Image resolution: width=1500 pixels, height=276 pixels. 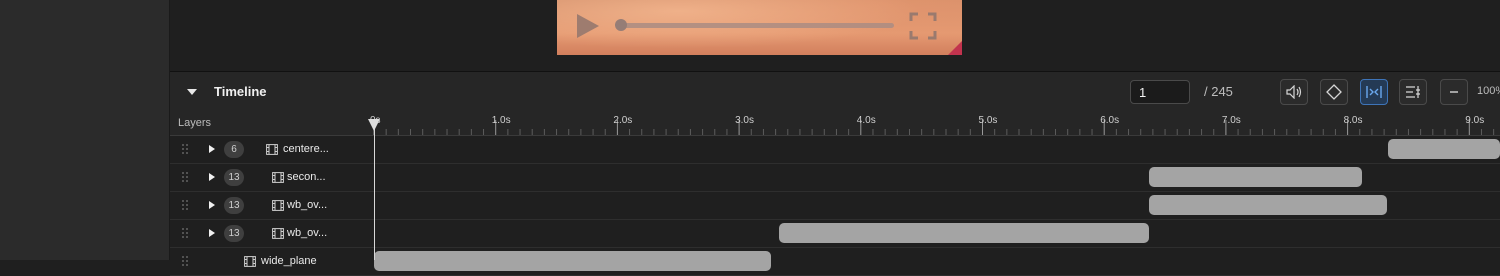 What do you see at coordinates (623, 120) in the screenshot?
I see `ruler-label: 2.0s` at bounding box center [623, 120].